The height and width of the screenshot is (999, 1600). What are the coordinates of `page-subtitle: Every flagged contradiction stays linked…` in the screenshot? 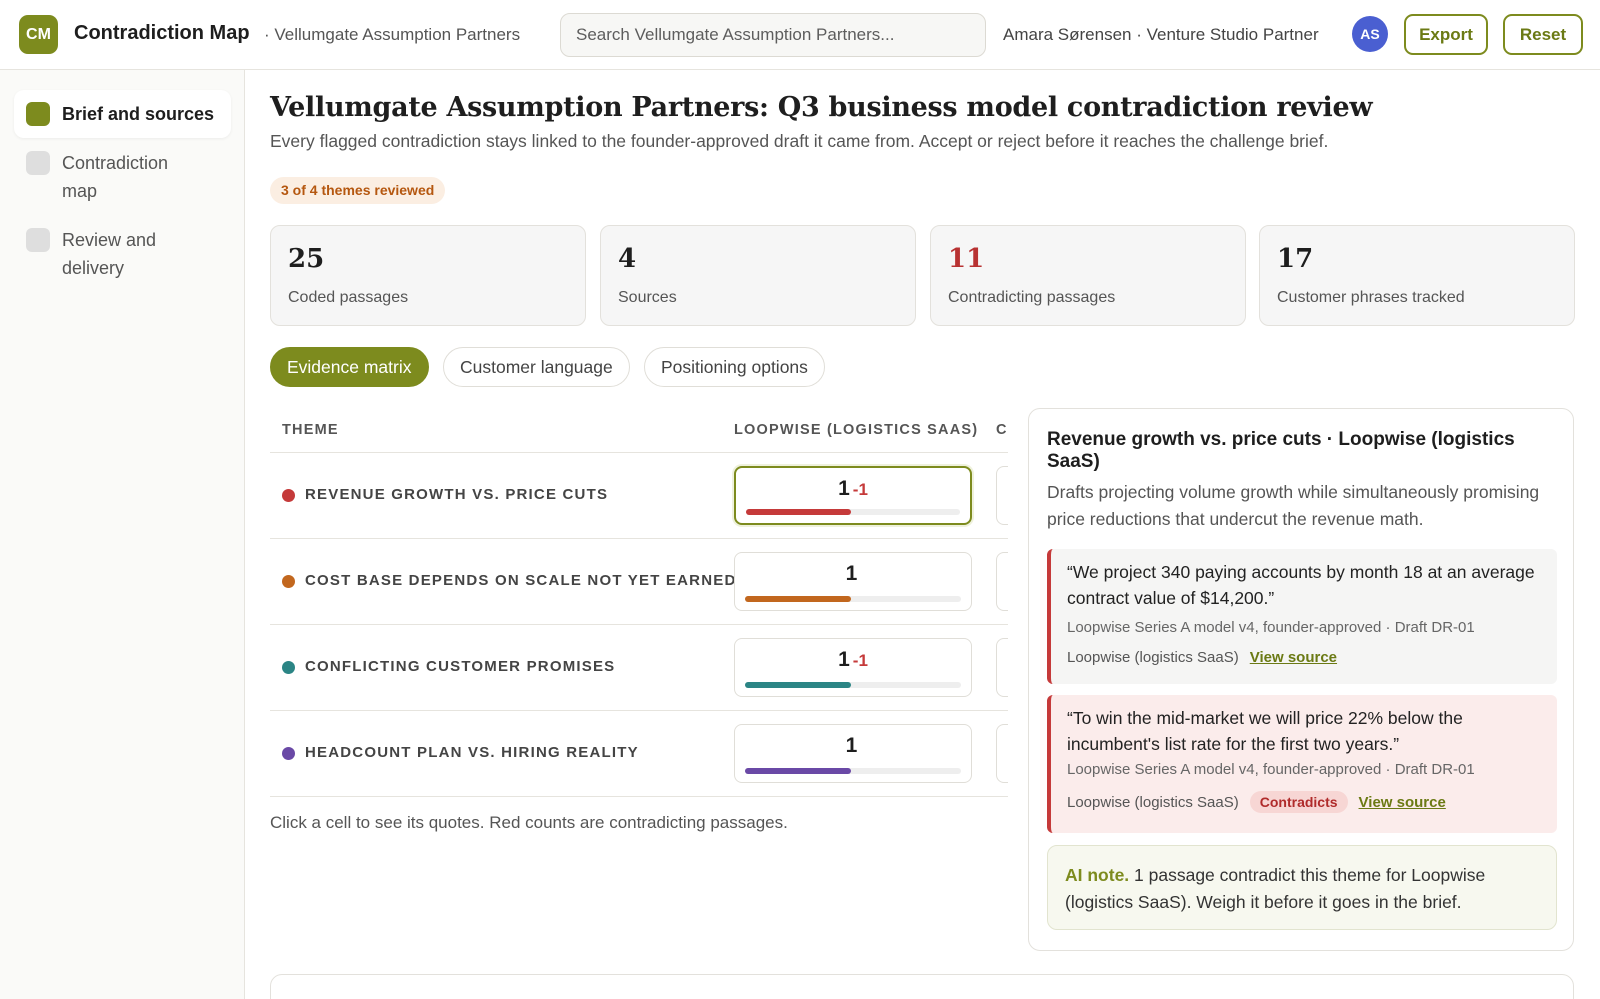 It's located at (799, 141).